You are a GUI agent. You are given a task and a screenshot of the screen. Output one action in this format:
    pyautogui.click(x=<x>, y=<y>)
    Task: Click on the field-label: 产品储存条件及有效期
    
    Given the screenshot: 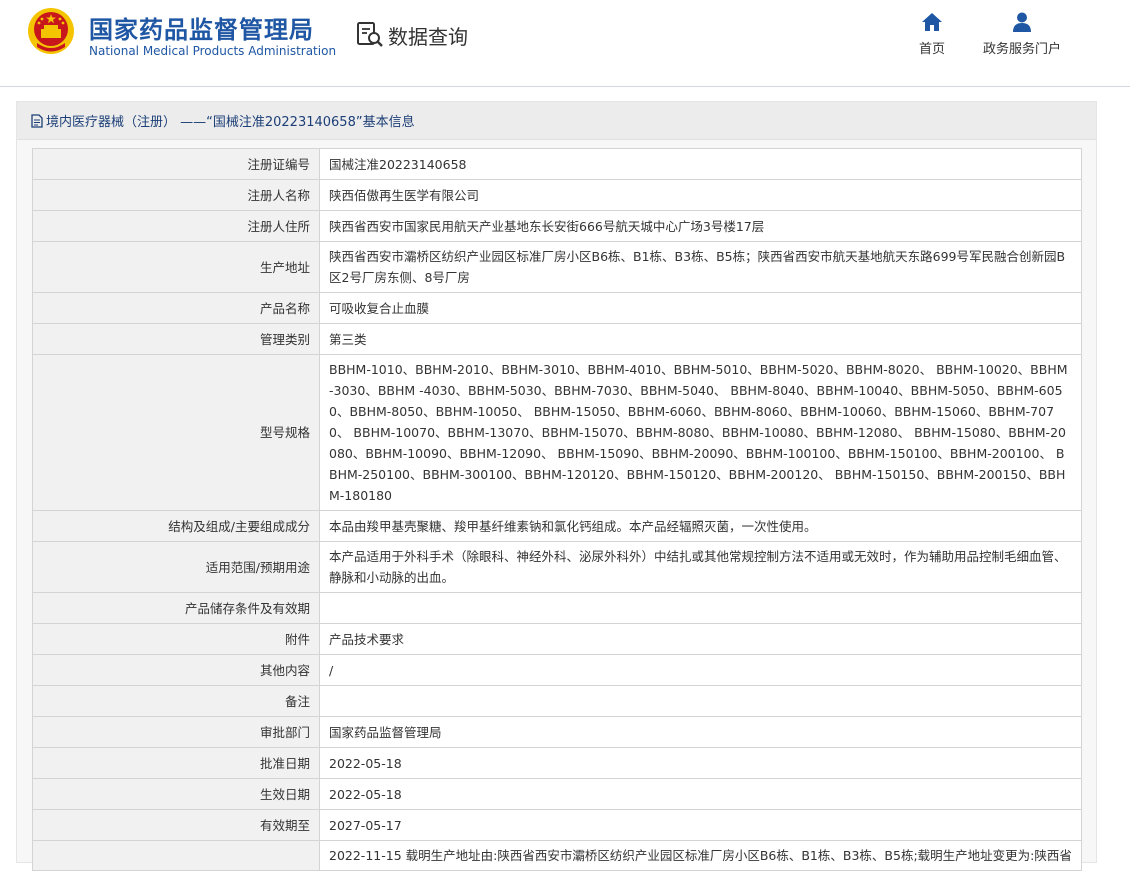 What is the action you would take?
    pyautogui.click(x=176, y=608)
    